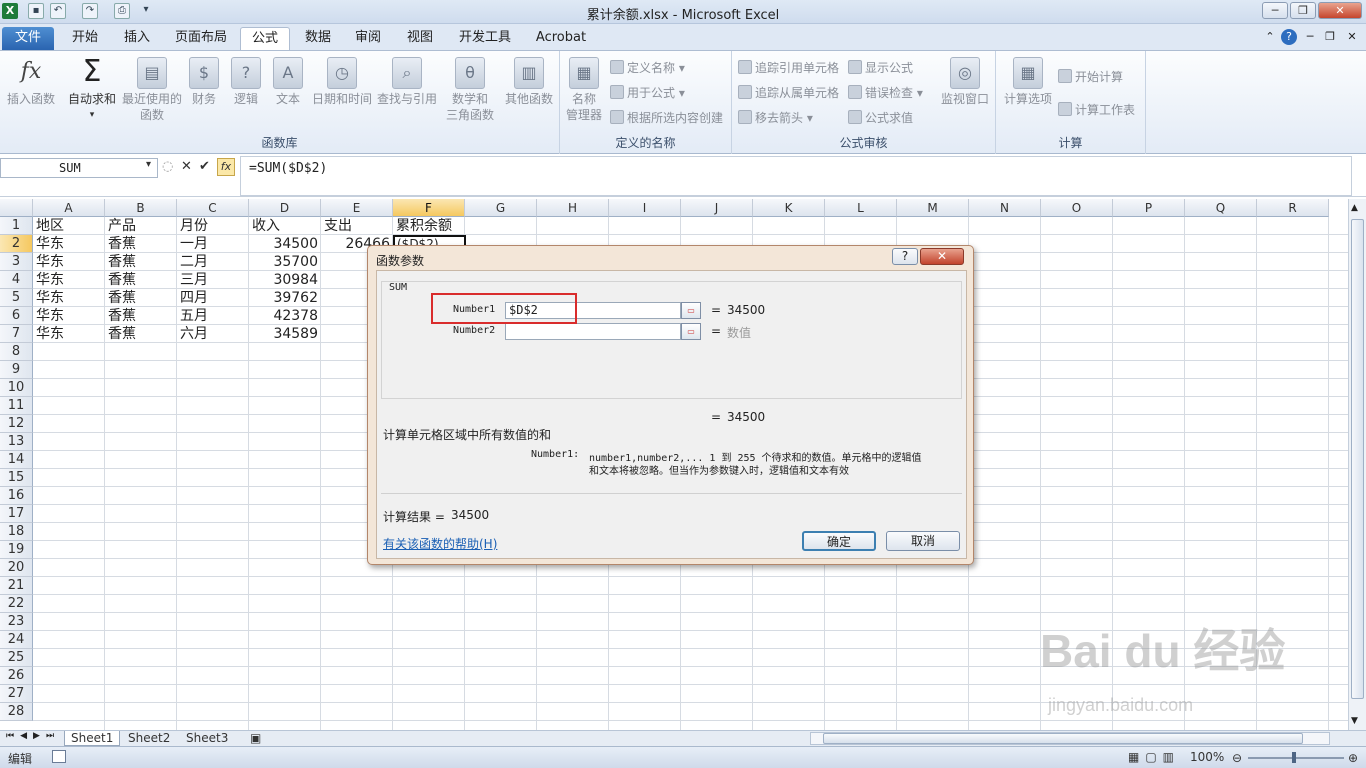 This screenshot has width=1366, height=768. Describe the element at coordinates (440, 543) in the screenshot. I see `help-link: 有关该函数的帮助(H)` at that location.